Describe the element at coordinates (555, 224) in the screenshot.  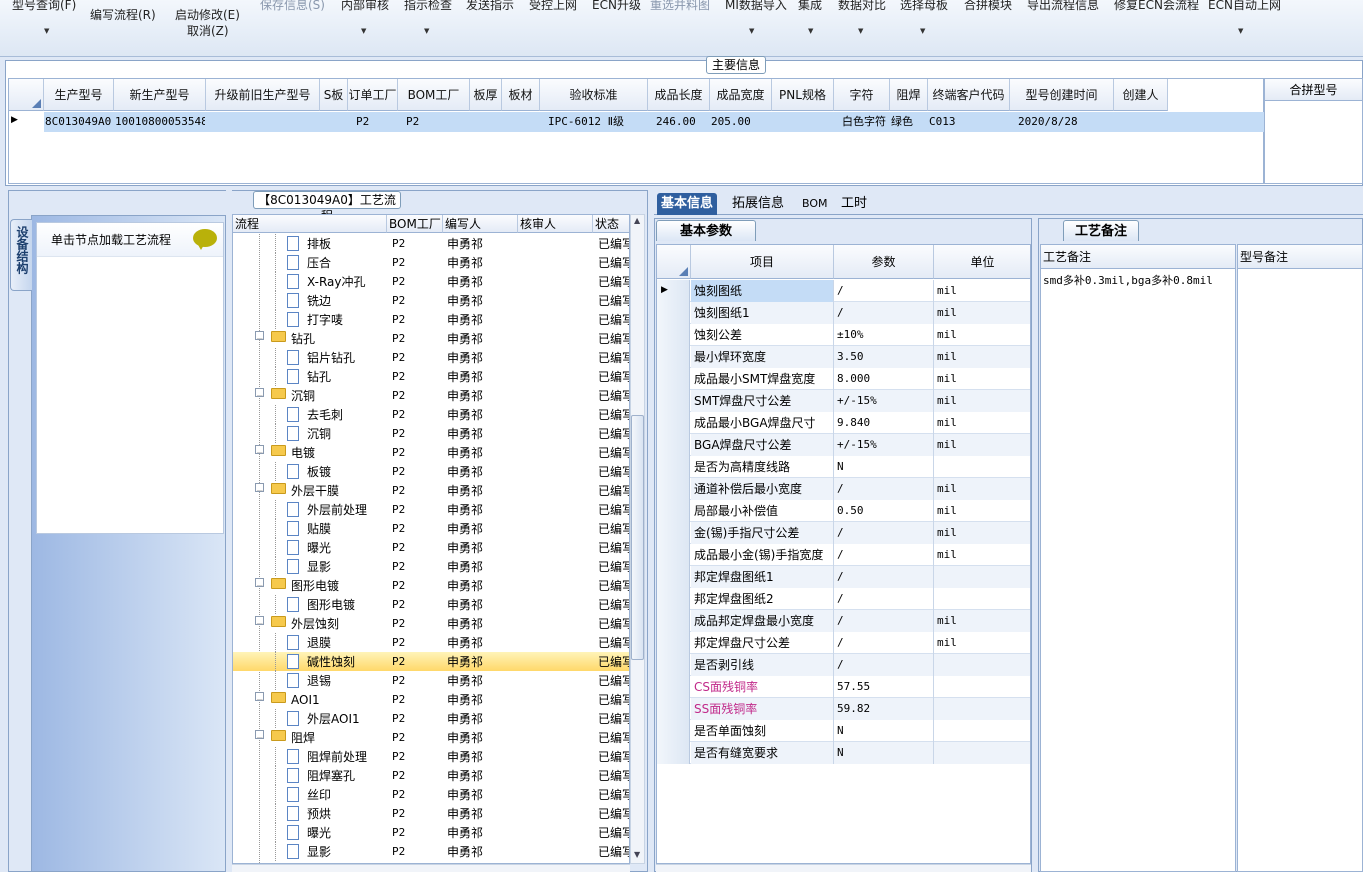
I see `flow-col-reviewer: 核审人` at that location.